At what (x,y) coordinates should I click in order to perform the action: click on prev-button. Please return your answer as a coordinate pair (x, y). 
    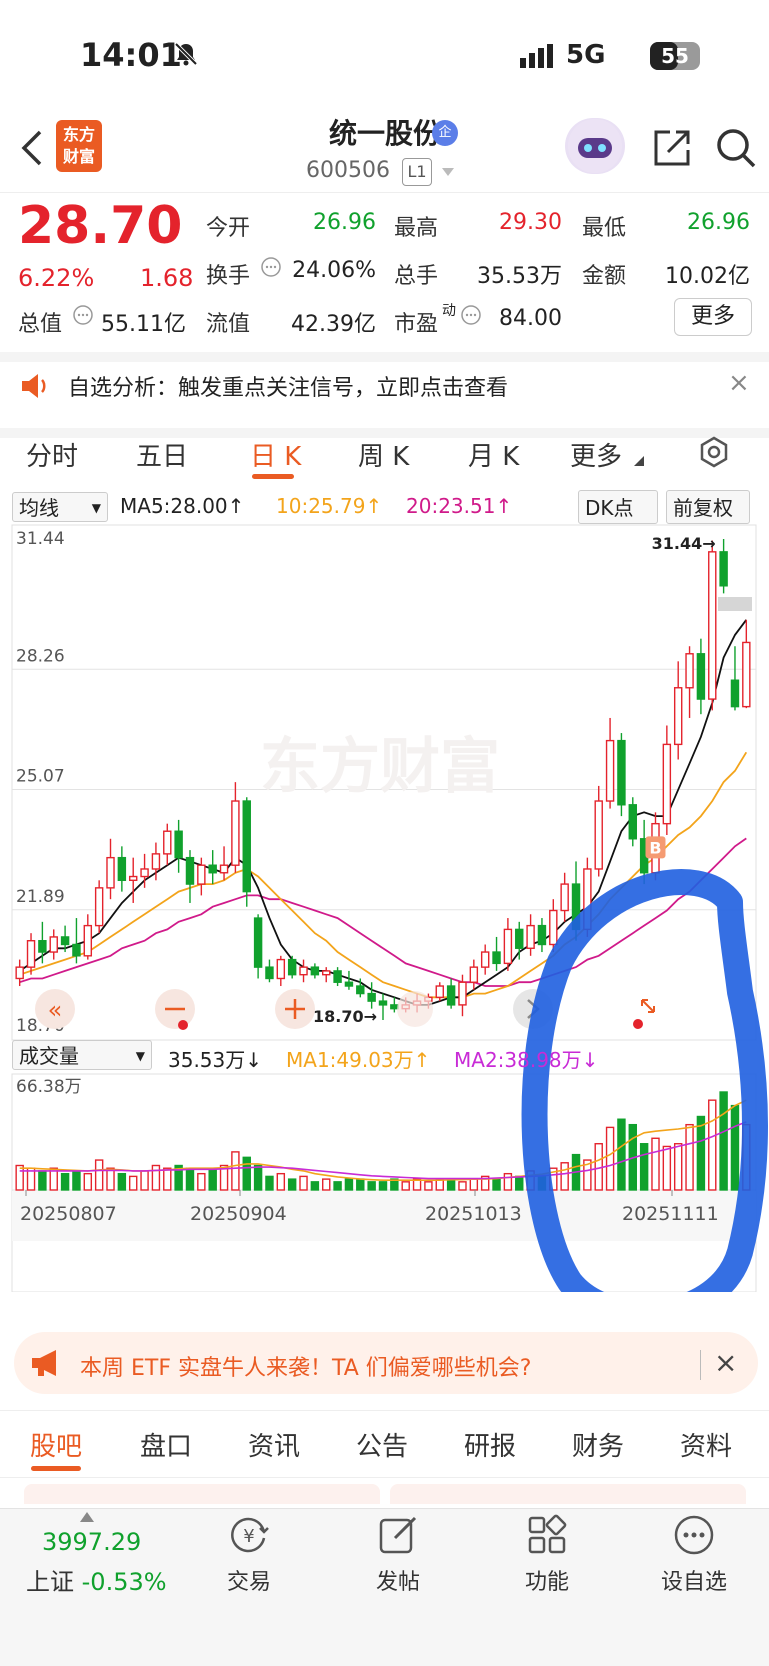
    Looking at the image, I should click on (415, 1009).